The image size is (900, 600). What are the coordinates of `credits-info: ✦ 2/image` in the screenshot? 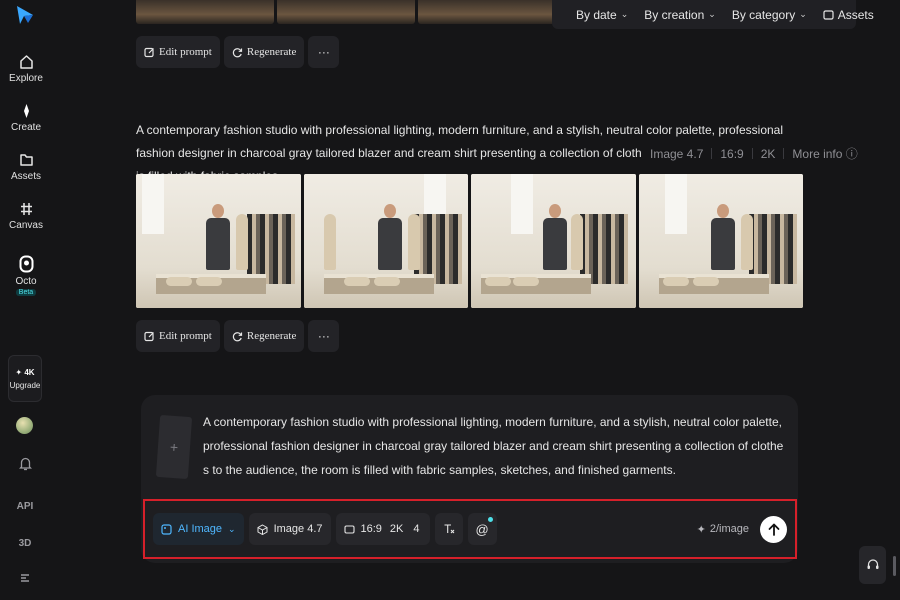 It's located at (723, 529).